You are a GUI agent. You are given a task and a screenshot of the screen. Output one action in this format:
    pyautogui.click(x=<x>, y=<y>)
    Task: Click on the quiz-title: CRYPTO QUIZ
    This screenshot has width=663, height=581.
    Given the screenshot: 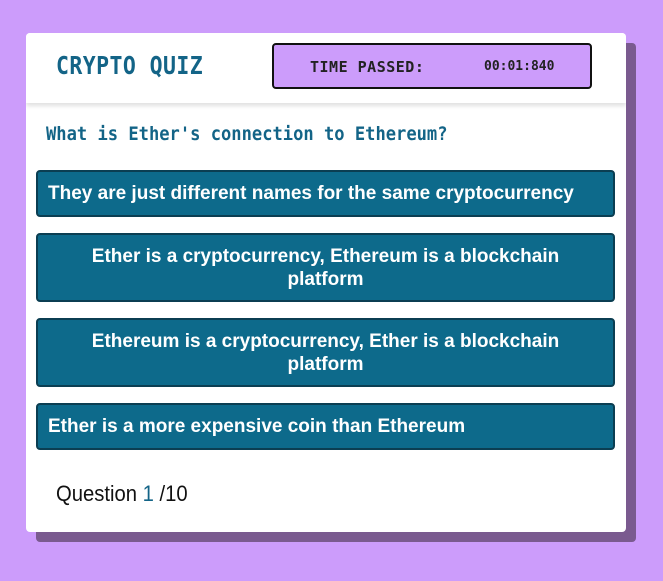 What is the action you would take?
    pyautogui.click(x=130, y=65)
    